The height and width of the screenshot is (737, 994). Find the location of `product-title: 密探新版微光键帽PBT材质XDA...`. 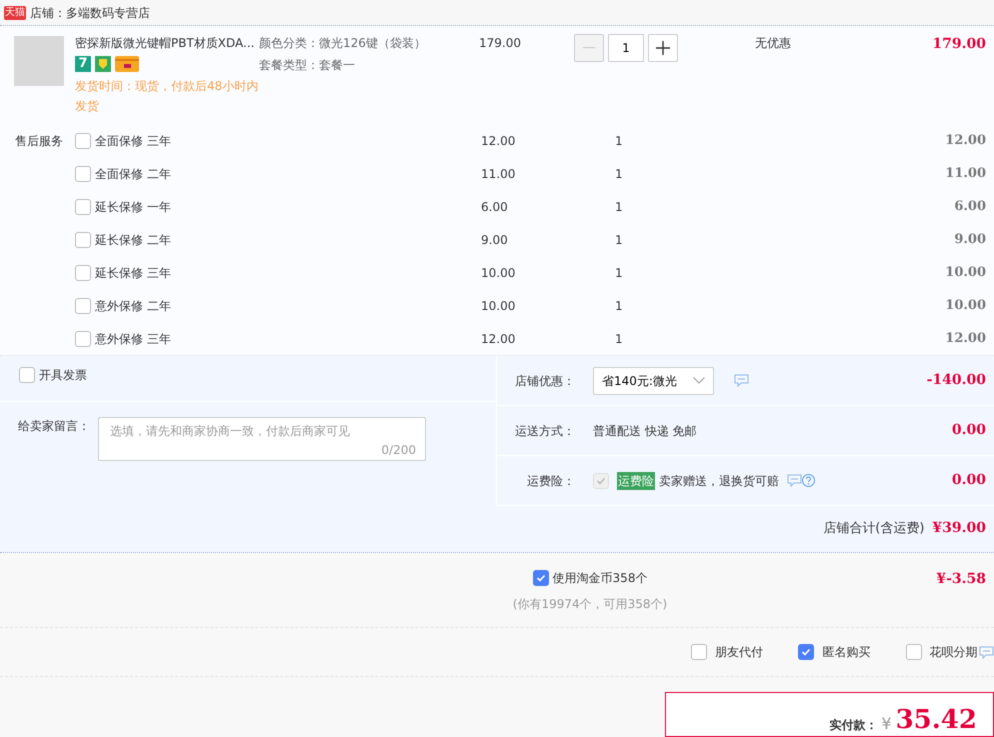

product-title: 密探新版微光键帽PBT材质XDA... is located at coordinates (167, 43).